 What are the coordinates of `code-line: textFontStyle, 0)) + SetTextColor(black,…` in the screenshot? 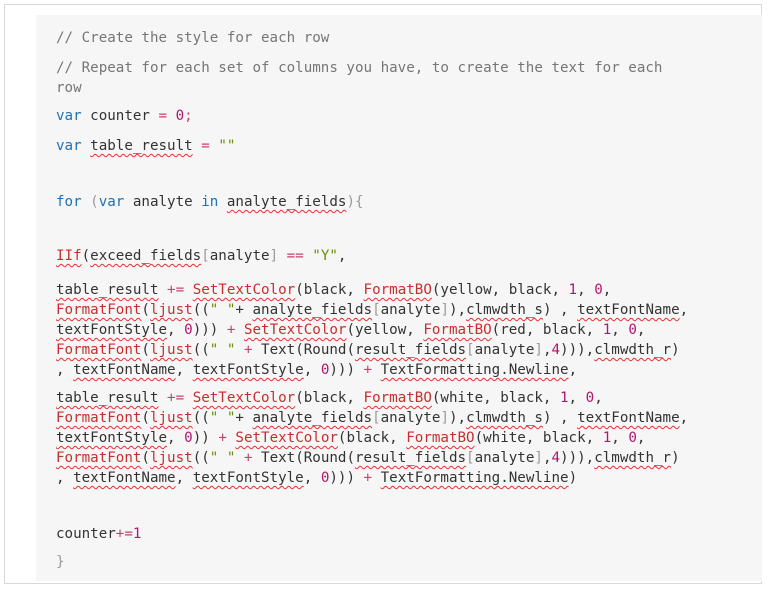 It's located at (350, 438).